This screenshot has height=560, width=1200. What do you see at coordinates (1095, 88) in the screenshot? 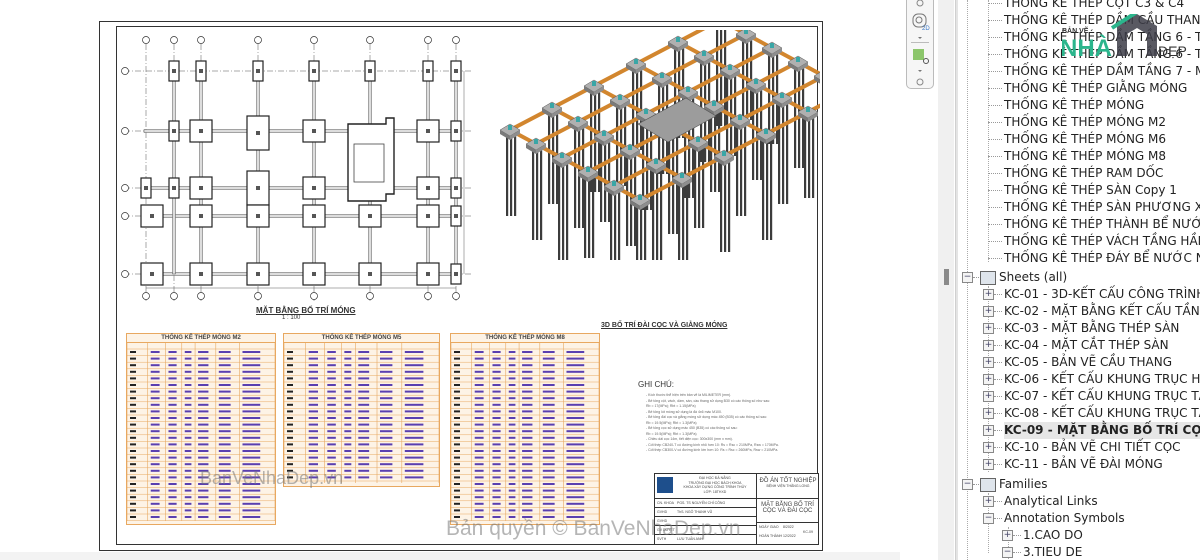
I see `schedule-item: THỐNG KÊ THÉP GIẰNG MÓNG` at bounding box center [1095, 88].